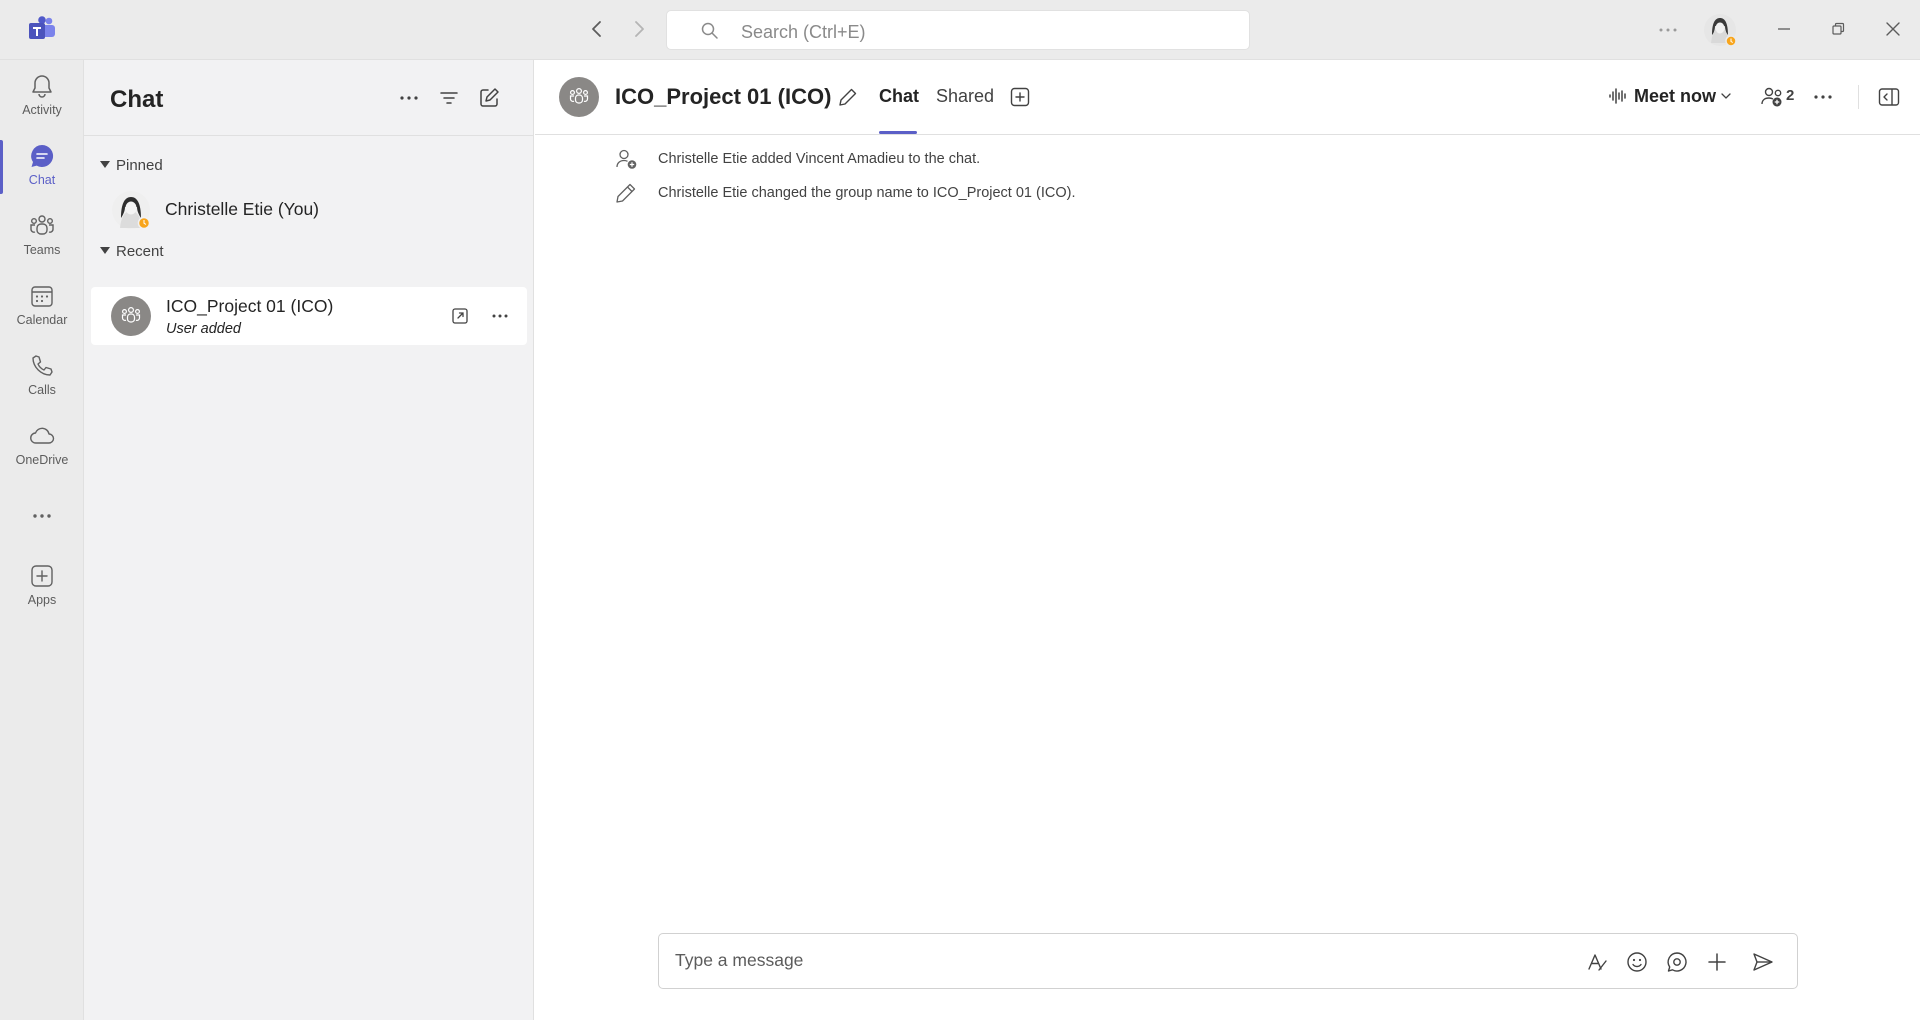 The width and height of the screenshot is (1920, 1020). I want to click on profile-avatar, so click(1720, 30).